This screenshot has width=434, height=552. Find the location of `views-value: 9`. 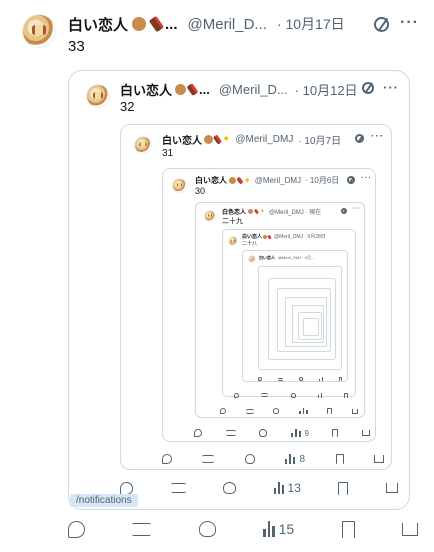

views-value: 9 is located at coordinates (306, 433).